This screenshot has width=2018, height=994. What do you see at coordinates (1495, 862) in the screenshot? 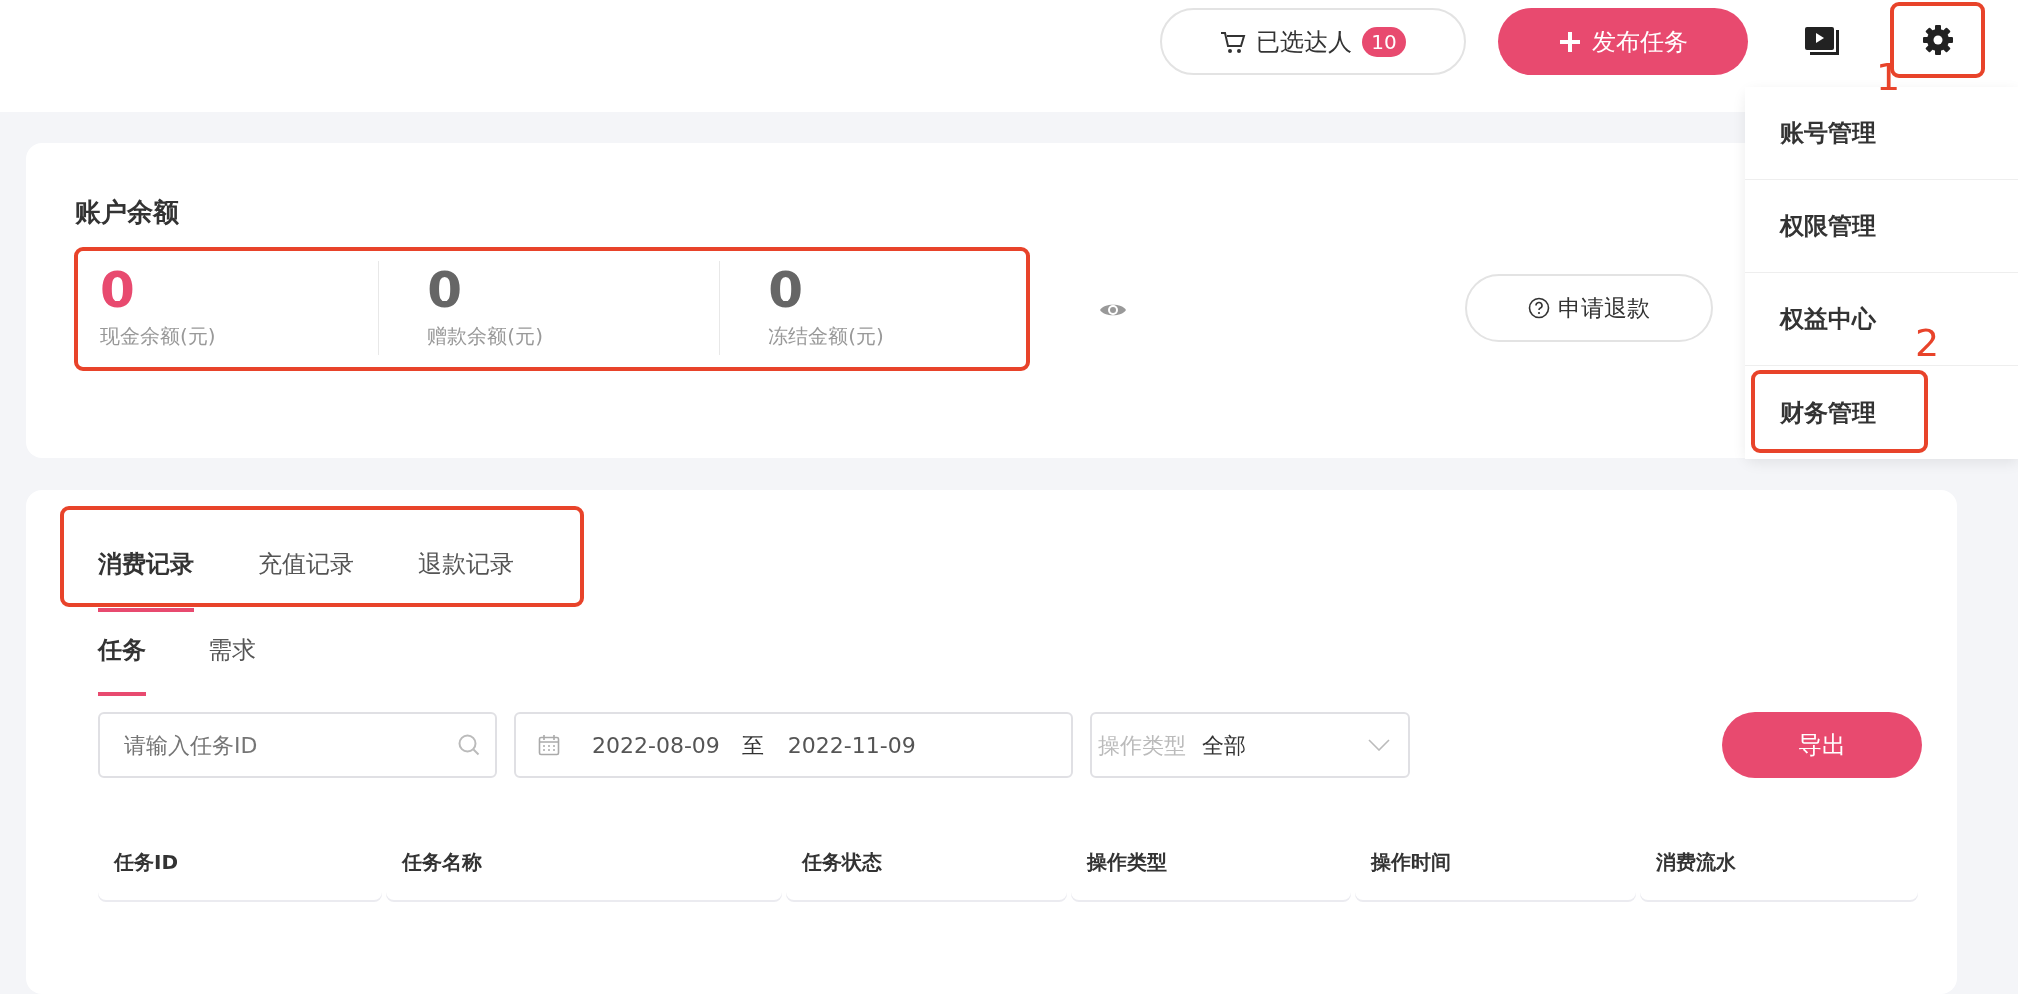
I see `column-header: 操作时间` at bounding box center [1495, 862].